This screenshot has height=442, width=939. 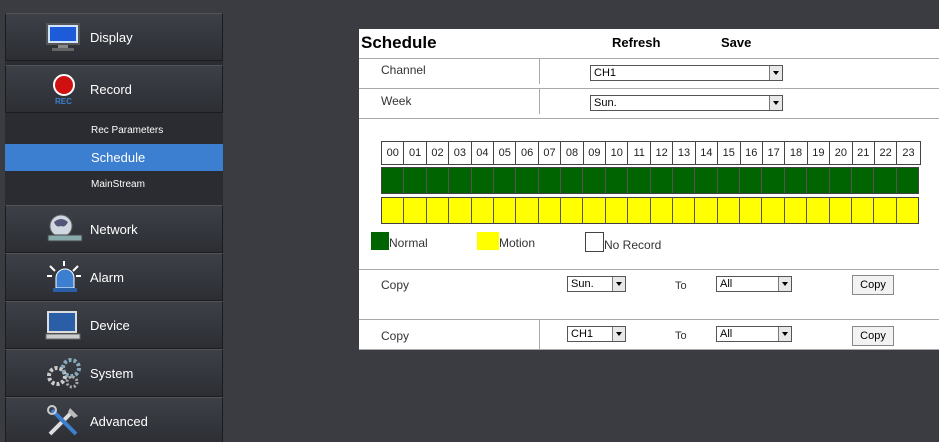 What do you see at coordinates (873, 336) in the screenshot?
I see `copy-channel-button: Copy` at bounding box center [873, 336].